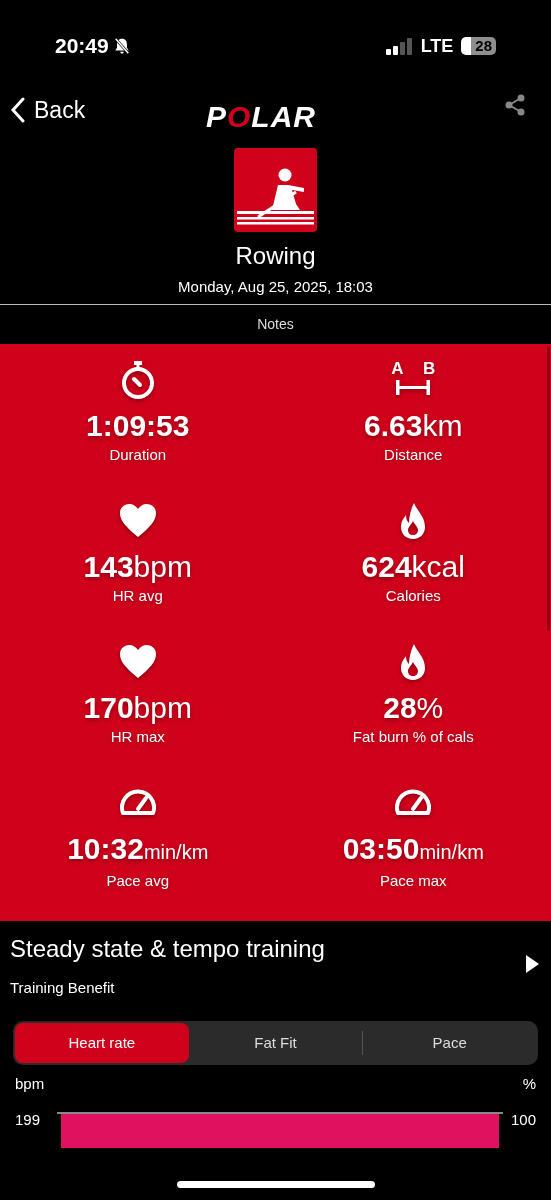  What do you see at coordinates (275, 190) in the screenshot?
I see `rowing-icon` at bounding box center [275, 190].